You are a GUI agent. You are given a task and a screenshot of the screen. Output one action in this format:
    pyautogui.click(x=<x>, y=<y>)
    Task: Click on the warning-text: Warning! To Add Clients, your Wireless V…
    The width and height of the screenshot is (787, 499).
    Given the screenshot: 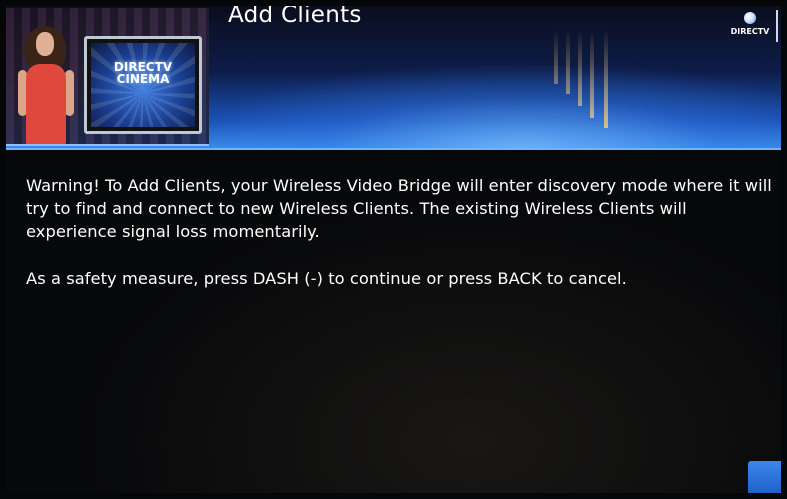 What is the action you would take?
    pyautogui.click(x=399, y=208)
    